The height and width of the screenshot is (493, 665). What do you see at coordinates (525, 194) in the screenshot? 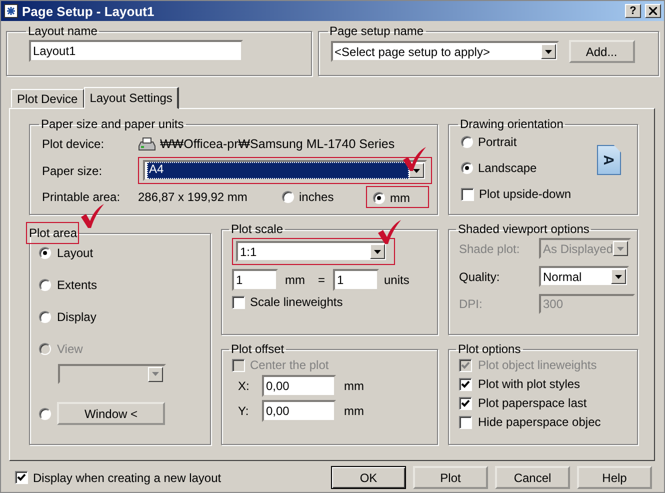
I see `checkbox-label: Plot upside-down` at bounding box center [525, 194].